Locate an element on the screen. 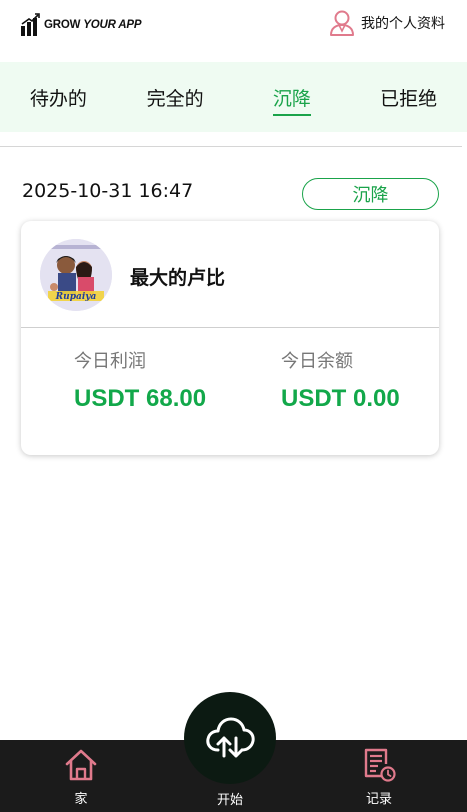  logo-text-bold: GROW is located at coordinates (62, 25).